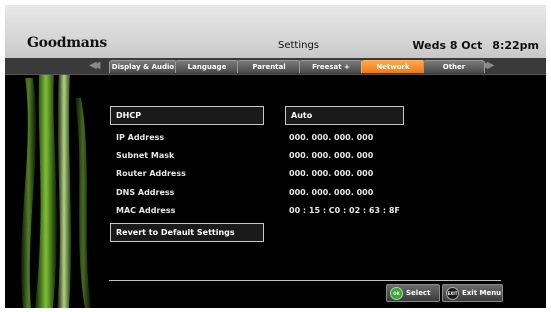 The height and width of the screenshot is (312, 551). I want to click on tab-network: Network, so click(393, 66).